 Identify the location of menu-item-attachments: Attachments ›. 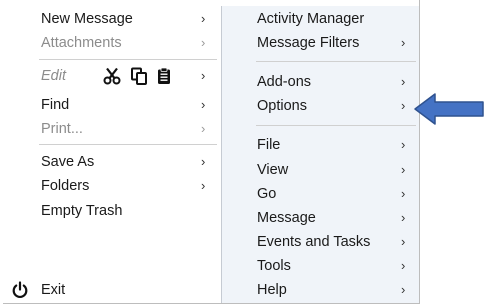
(112, 43).